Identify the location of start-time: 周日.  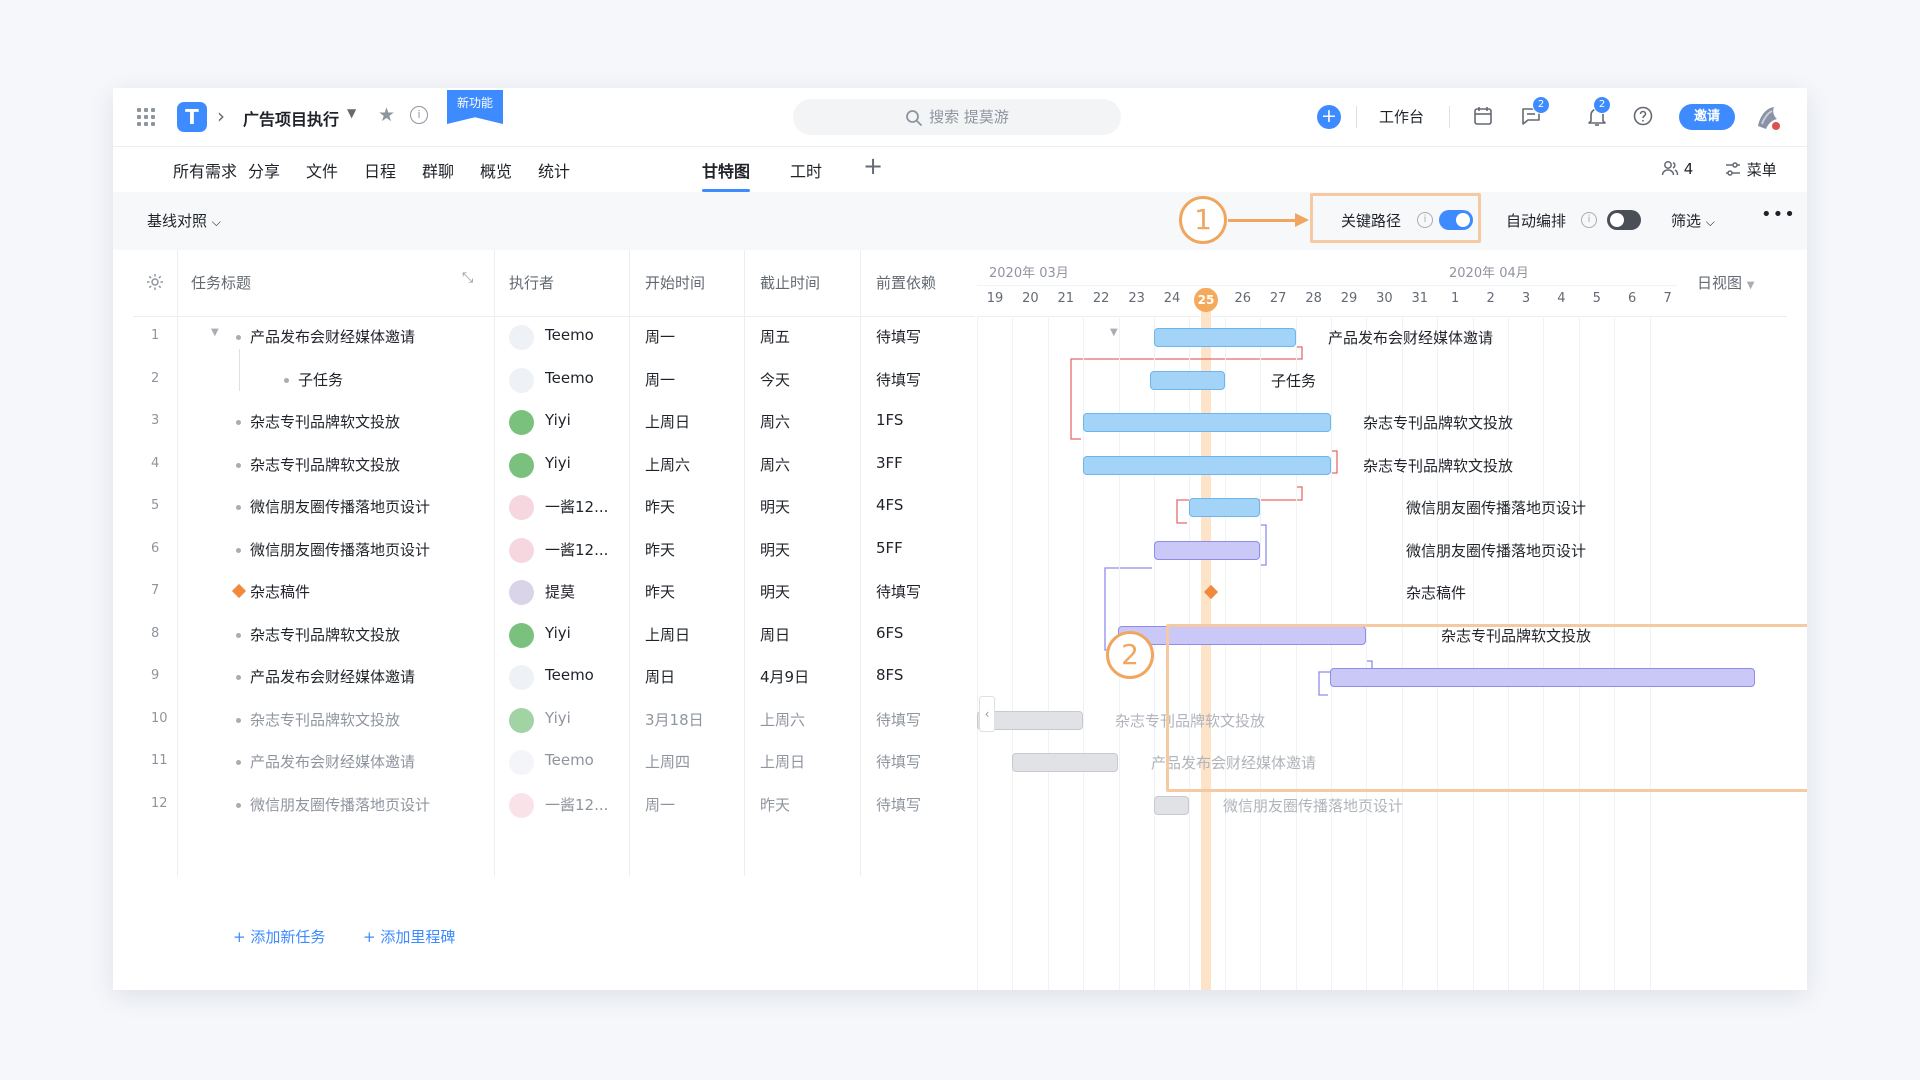
(660, 676).